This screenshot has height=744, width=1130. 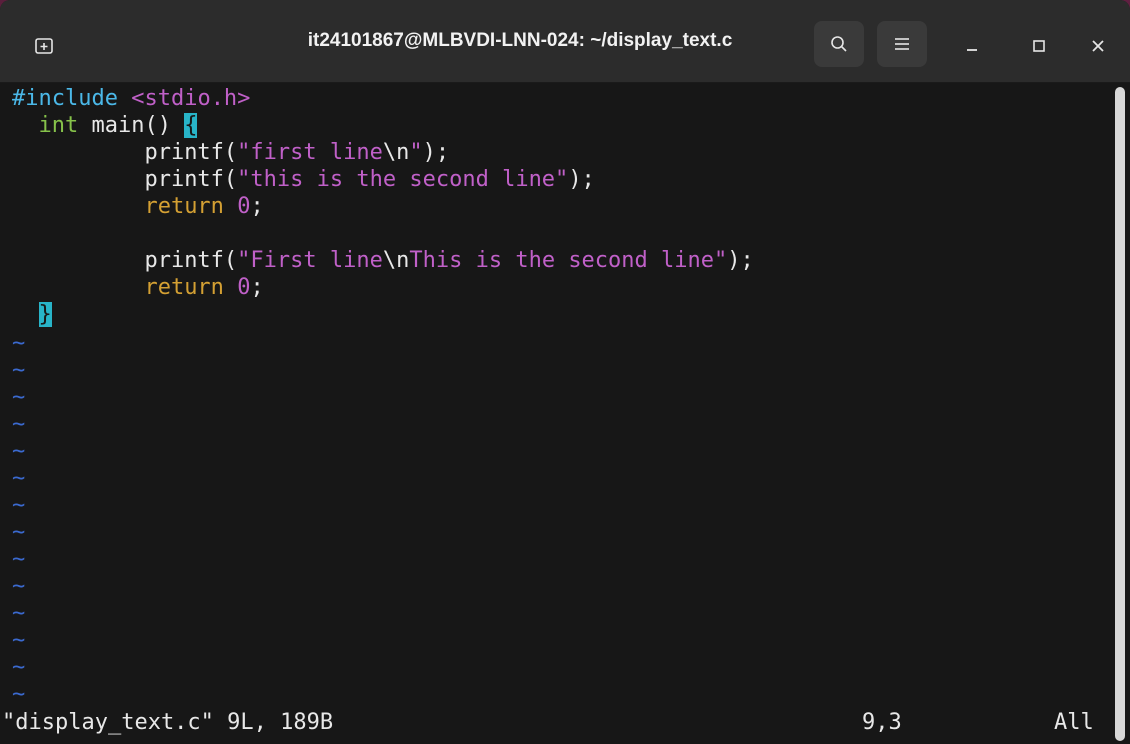 I want to click on include-header: <stdio.h>, so click(x=191, y=98).